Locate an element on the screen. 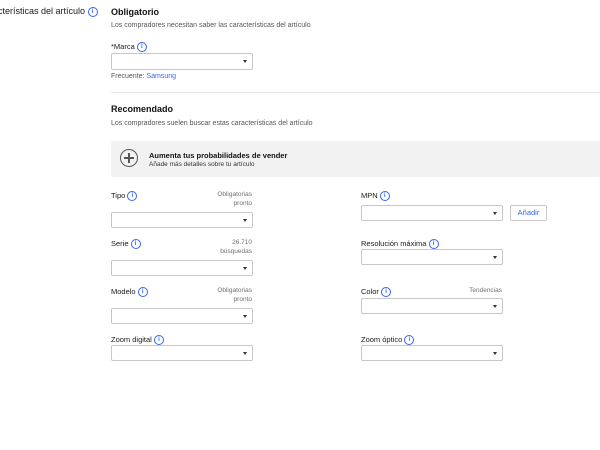 The width and height of the screenshot is (600, 450). divider is located at coordinates (355, 92).